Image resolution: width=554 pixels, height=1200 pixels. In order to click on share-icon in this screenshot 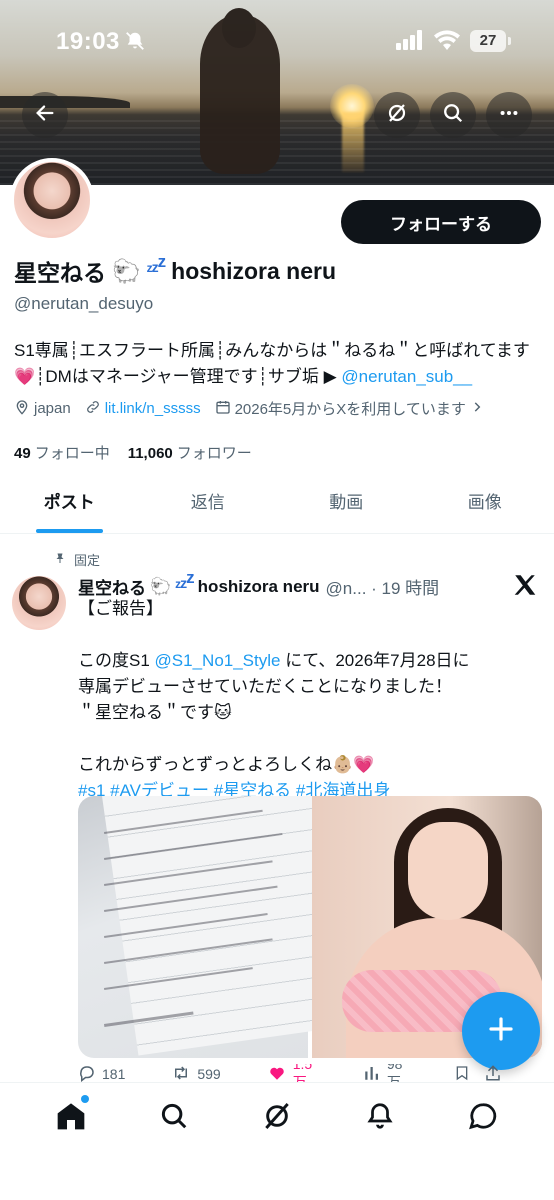, I will do `click(493, 1074)`.